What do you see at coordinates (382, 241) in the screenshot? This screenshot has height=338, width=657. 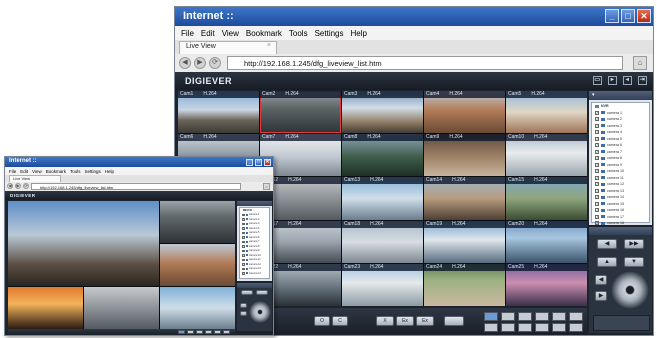 I see `camera-view-18: Cam18 H.264` at bounding box center [382, 241].